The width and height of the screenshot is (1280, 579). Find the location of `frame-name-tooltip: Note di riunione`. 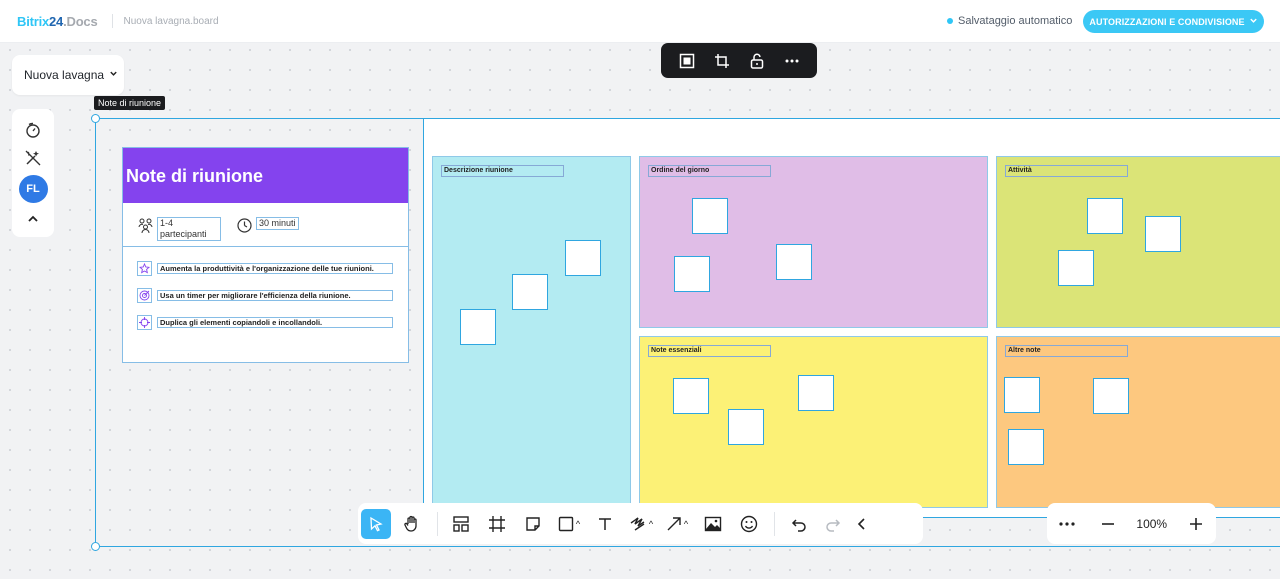

frame-name-tooltip: Note di riunione is located at coordinates (130, 103).